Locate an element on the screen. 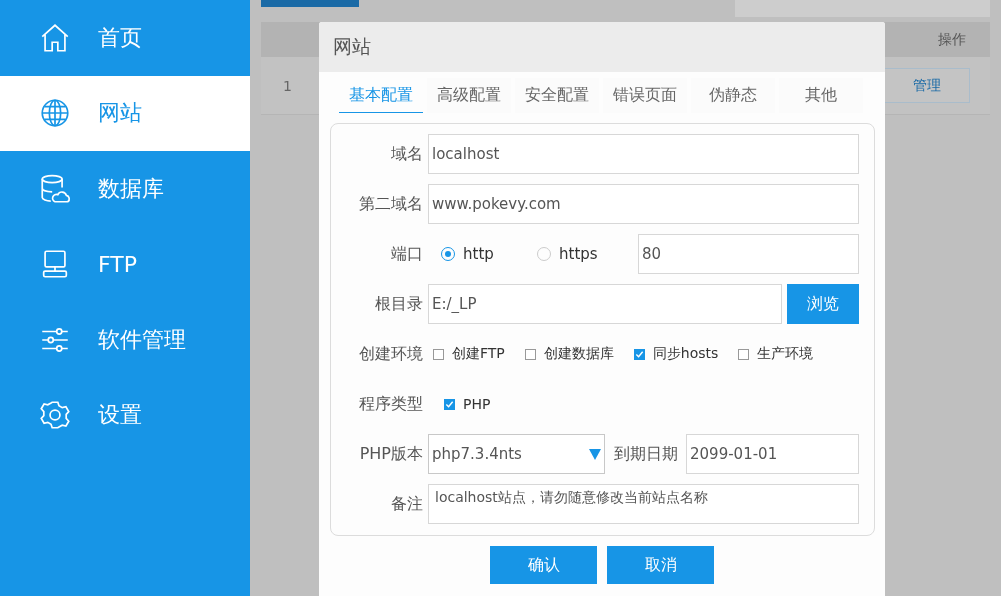 The height and width of the screenshot is (596, 1001). sidebar-item: 网站 is located at coordinates (125, 113).